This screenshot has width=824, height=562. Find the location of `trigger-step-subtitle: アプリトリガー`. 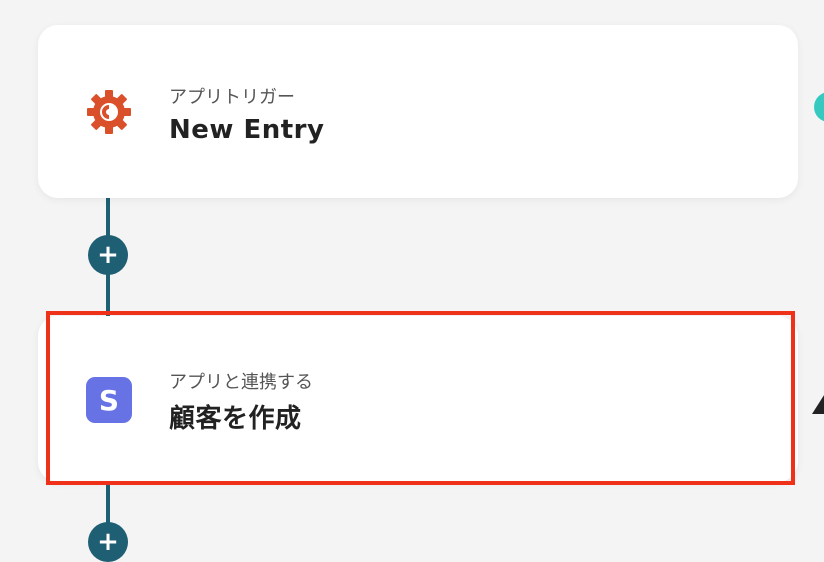

trigger-step-subtitle: アプリトリガー is located at coordinates (232, 97).